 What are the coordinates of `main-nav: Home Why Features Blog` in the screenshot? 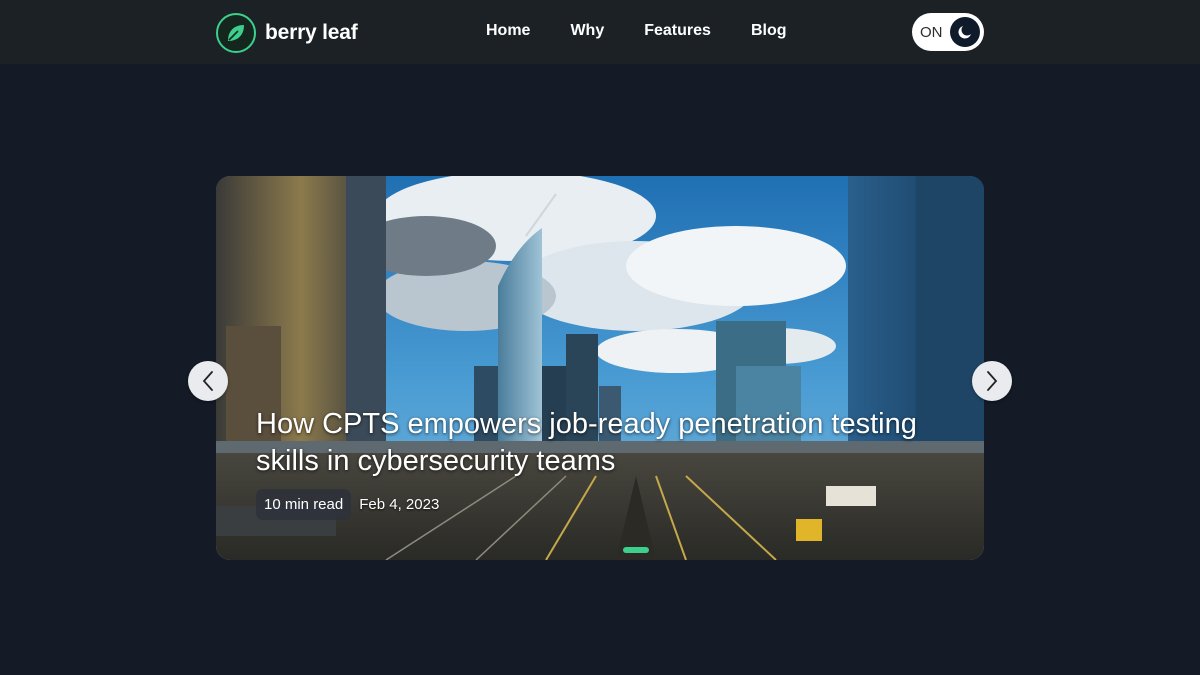 It's located at (636, 31).